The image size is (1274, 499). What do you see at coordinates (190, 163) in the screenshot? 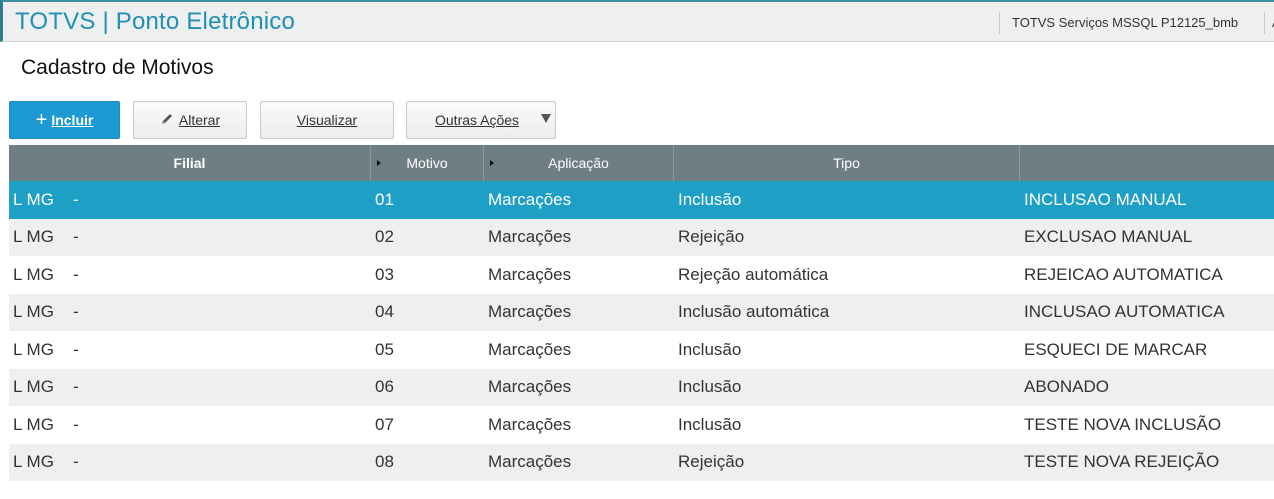
I see `column-header-filial: Filial` at bounding box center [190, 163].